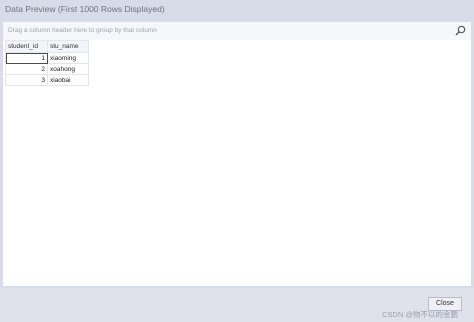  Describe the element at coordinates (26, 58) in the screenshot. I see `cell-student-id: 1` at that location.